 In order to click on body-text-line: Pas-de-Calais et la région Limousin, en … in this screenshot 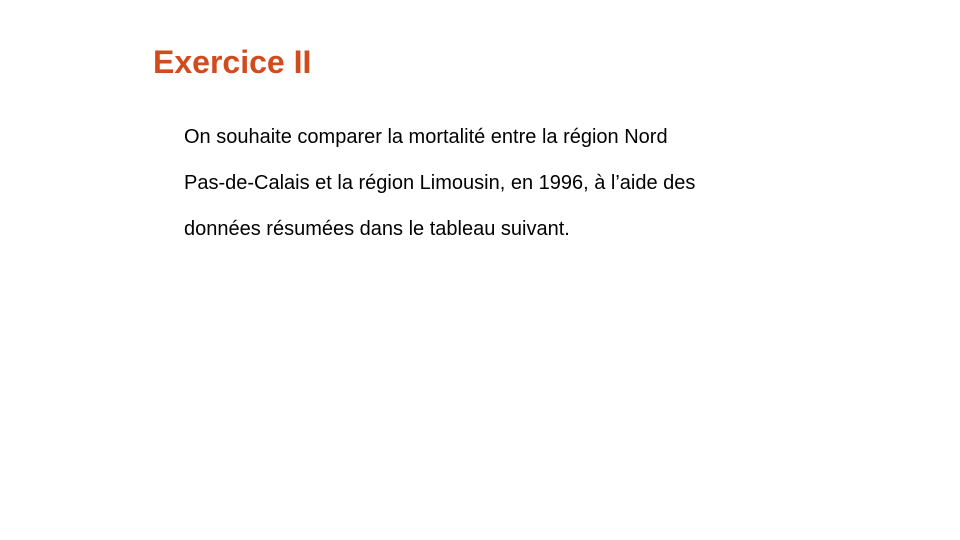, I will do `click(440, 183)`.